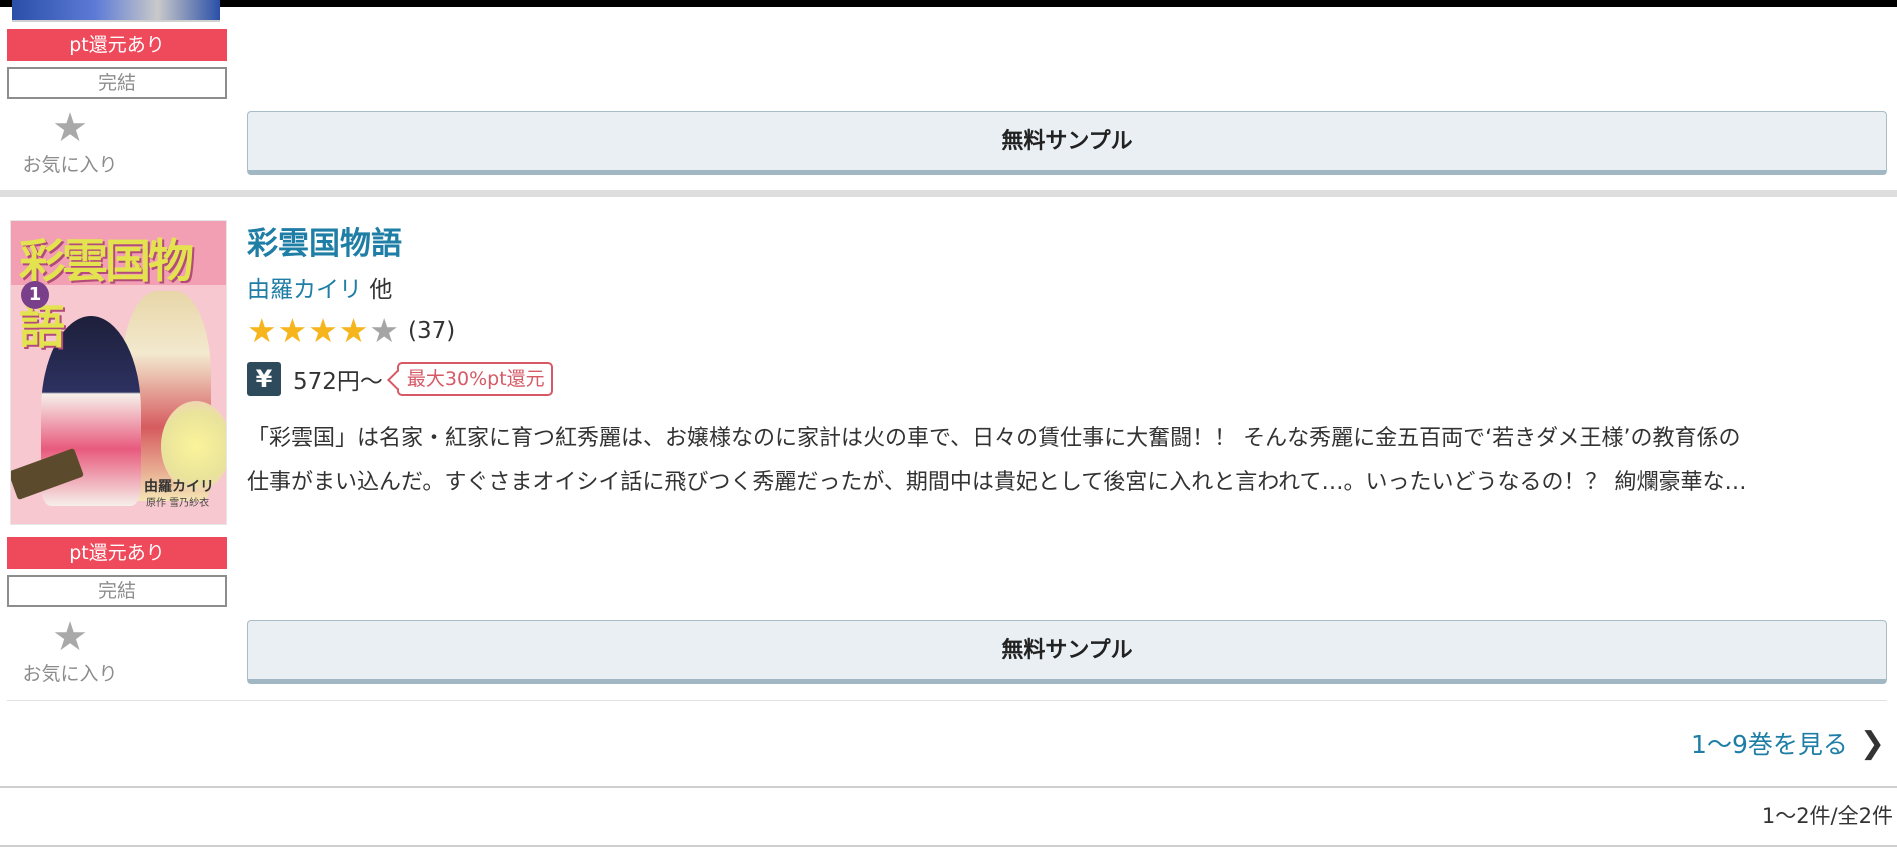  I want to click on chevron-right-icon: ❯, so click(1872, 743).